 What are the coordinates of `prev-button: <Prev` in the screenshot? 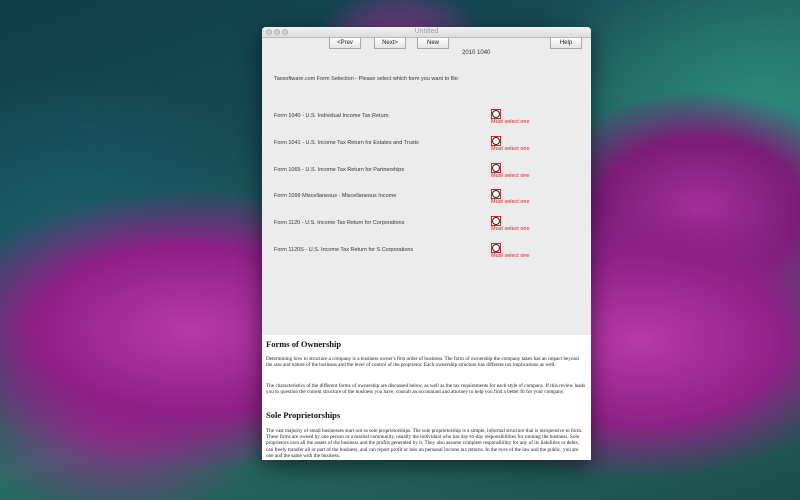 It's located at (345, 43).